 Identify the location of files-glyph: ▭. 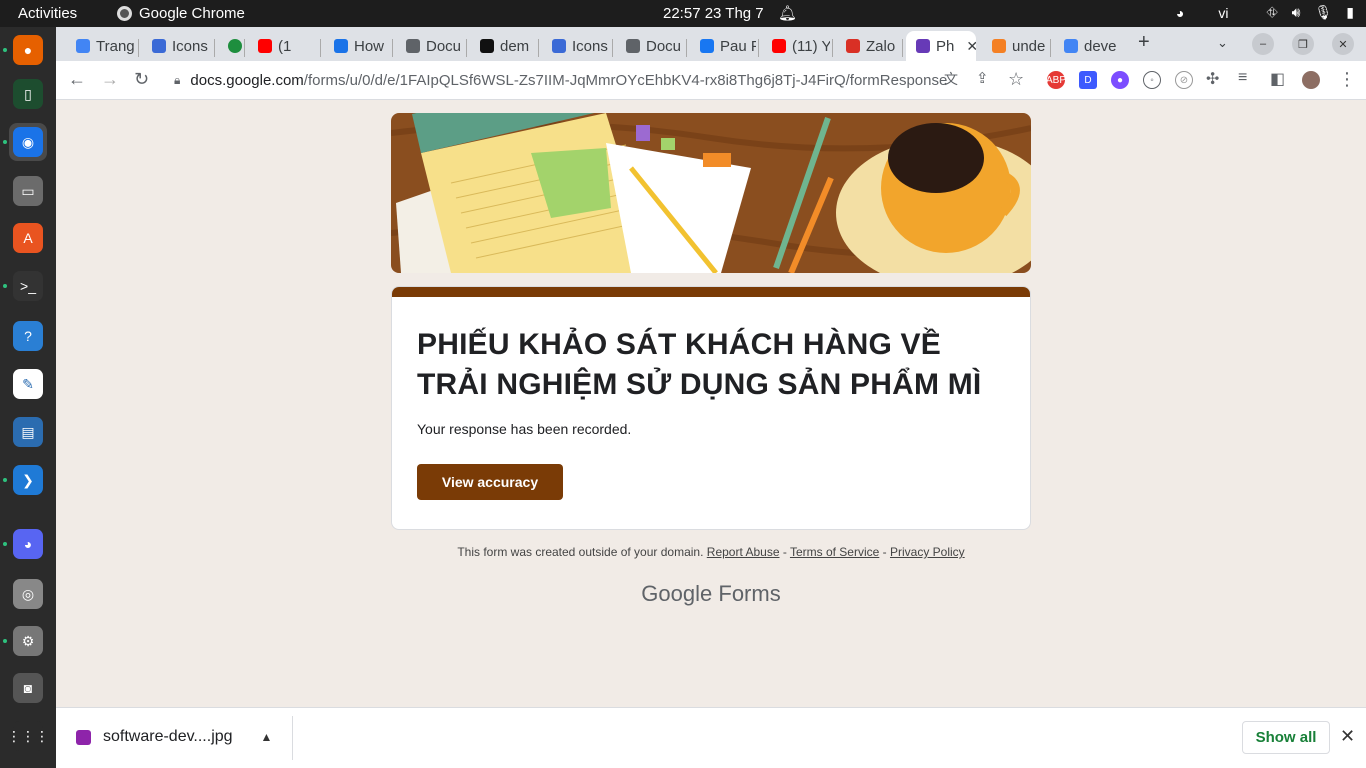
(28, 191).